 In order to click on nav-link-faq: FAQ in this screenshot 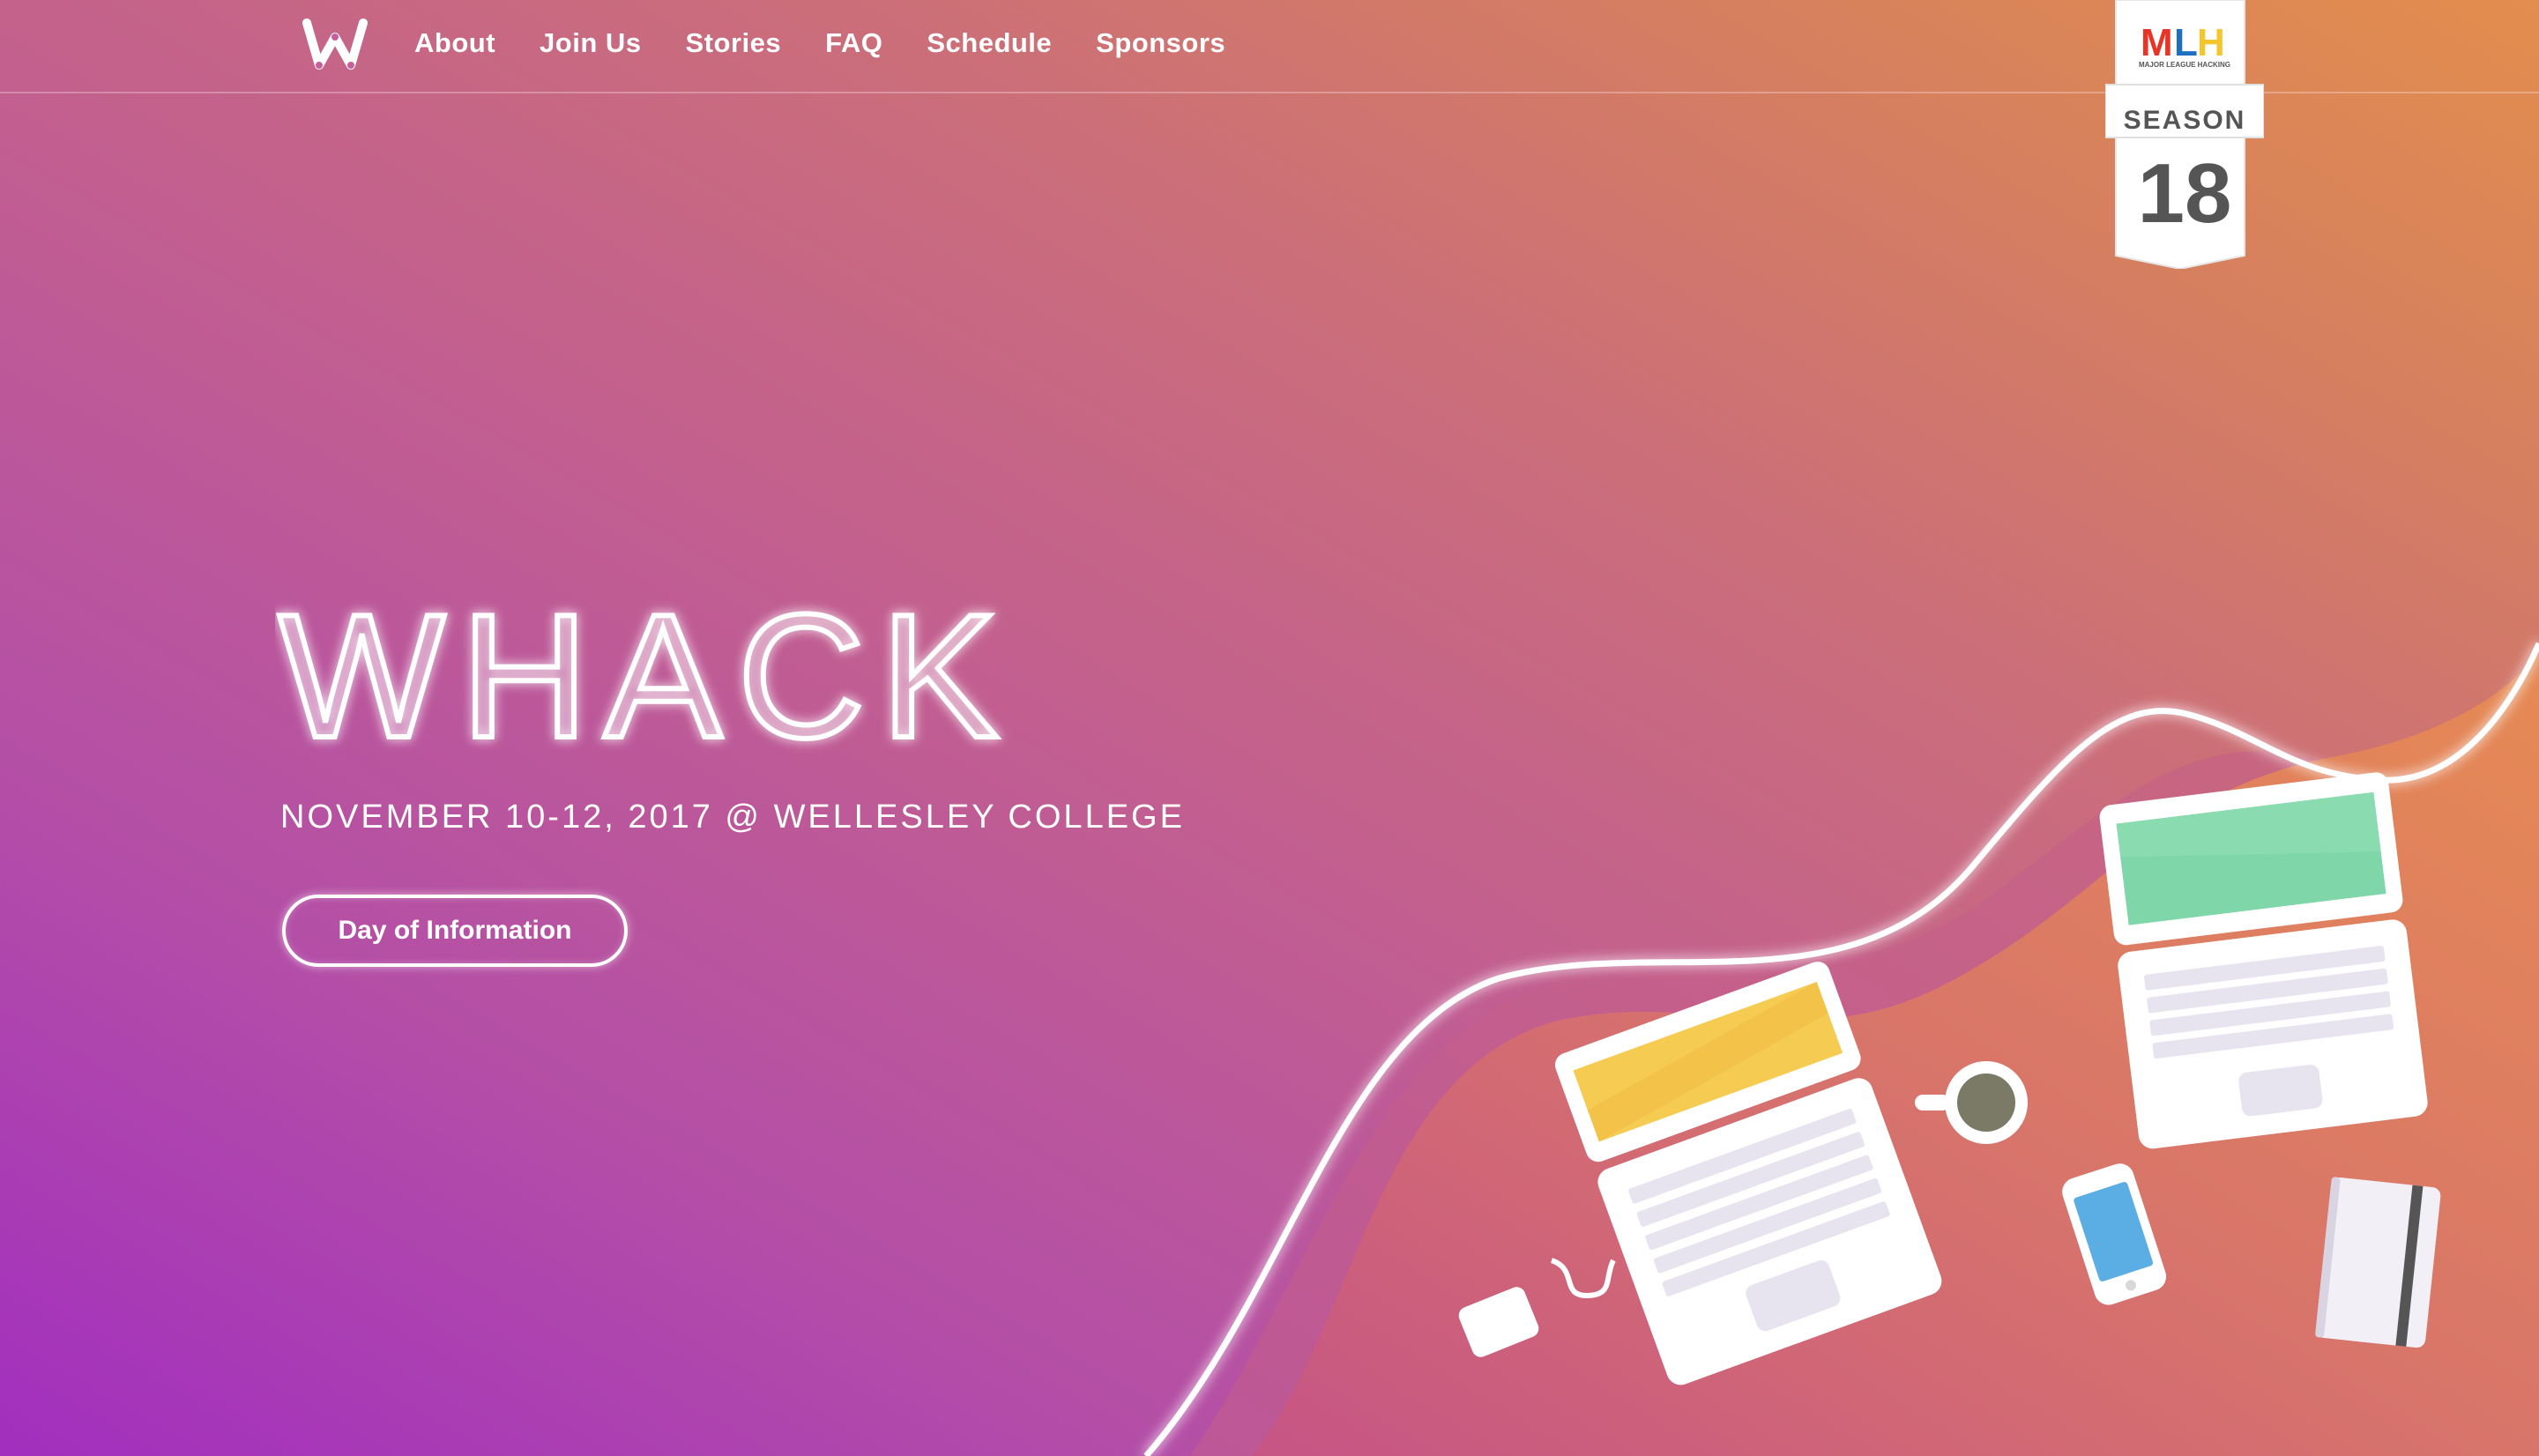, I will do `click(853, 43)`.